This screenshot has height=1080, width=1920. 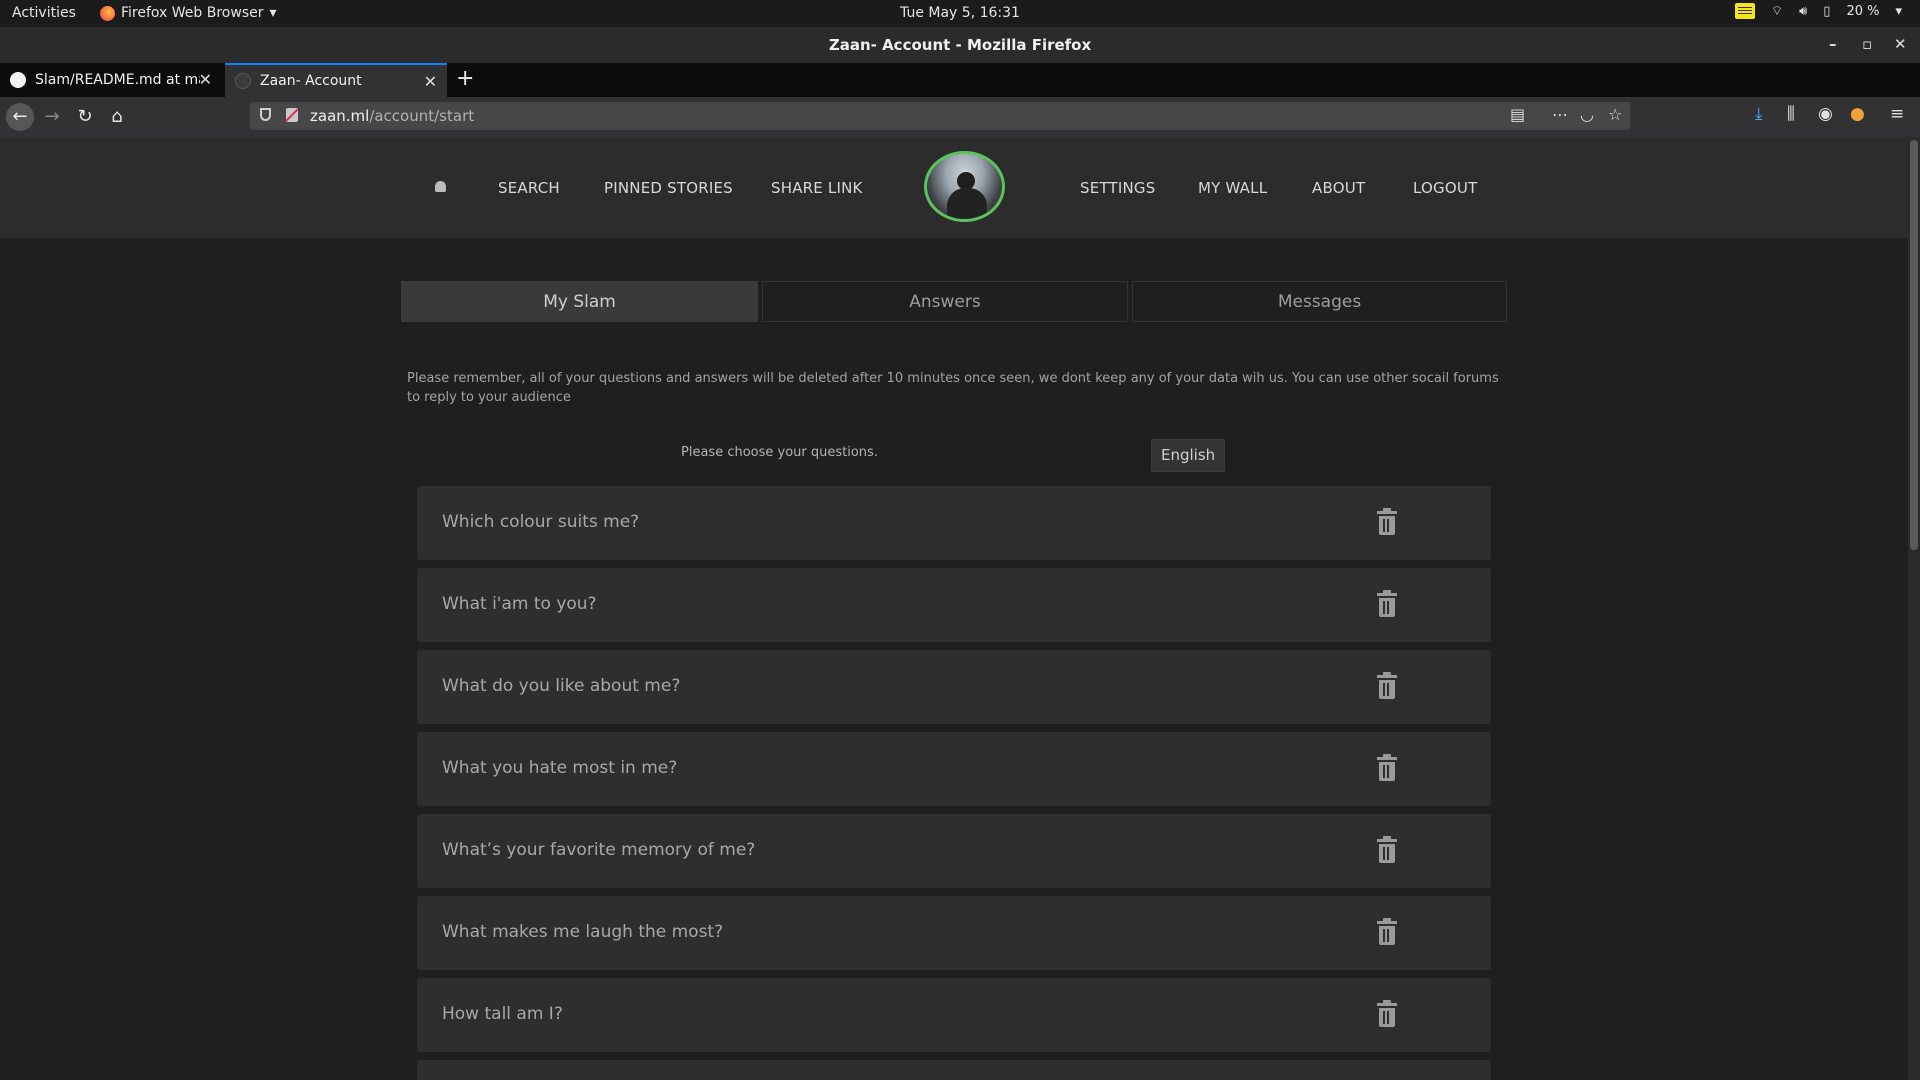 What do you see at coordinates (18, 80) in the screenshot?
I see `github-icon` at bounding box center [18, 80].